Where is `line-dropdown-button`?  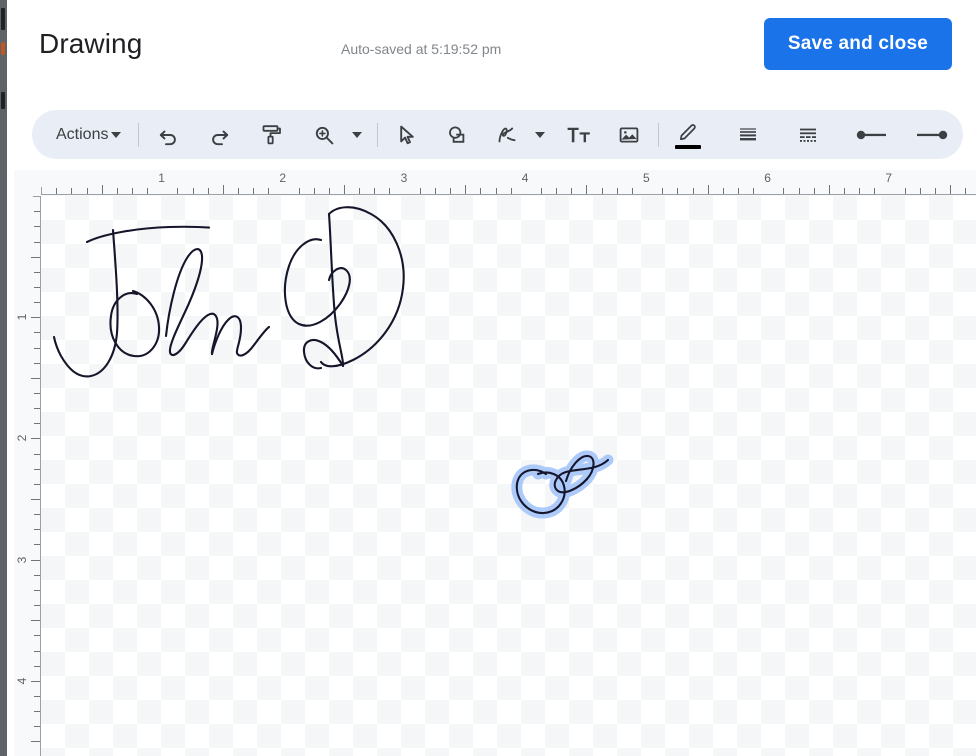
line-dropdown-button is located at coordinates (540, 135).